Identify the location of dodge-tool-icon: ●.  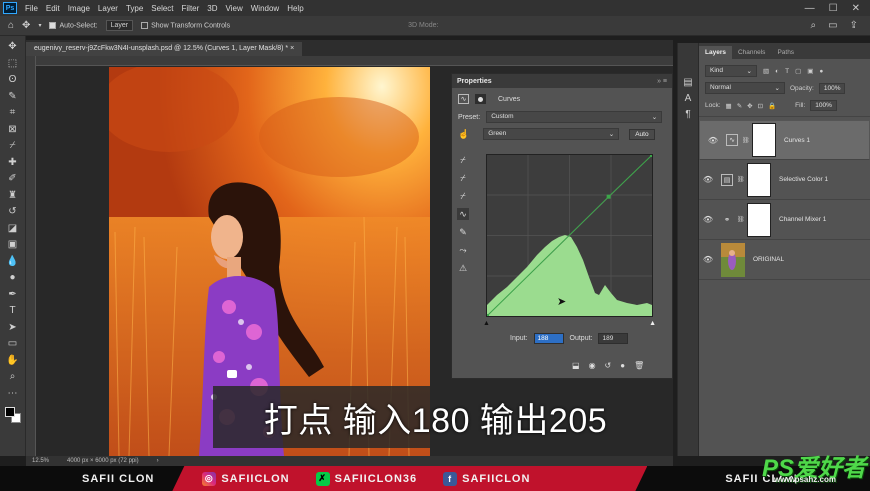
(13, 278).